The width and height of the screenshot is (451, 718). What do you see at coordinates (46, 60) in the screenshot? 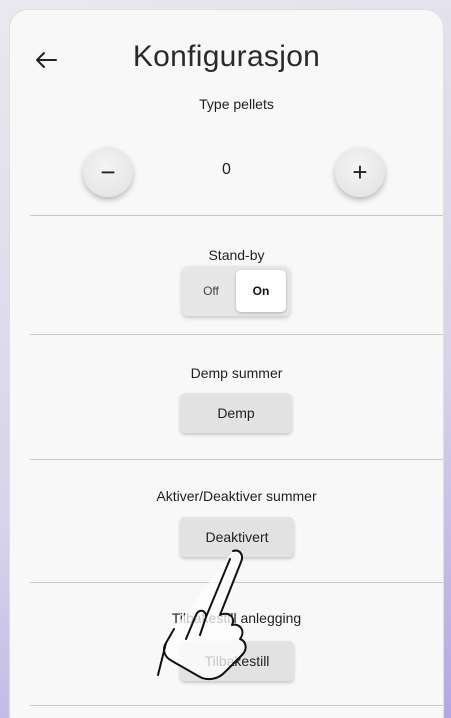
I see `back-arrow-icon` at bounding box center [46, 60].